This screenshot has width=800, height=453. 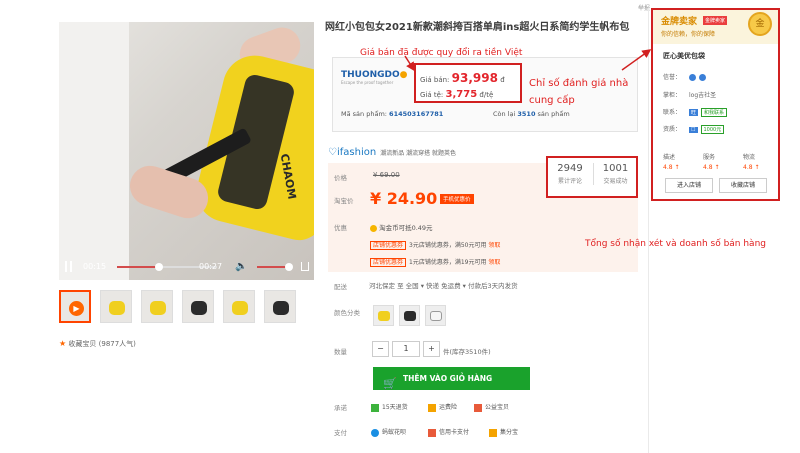 I want to click on payment-jifenbao-label: 集分宝, so click(x=509, y=432).